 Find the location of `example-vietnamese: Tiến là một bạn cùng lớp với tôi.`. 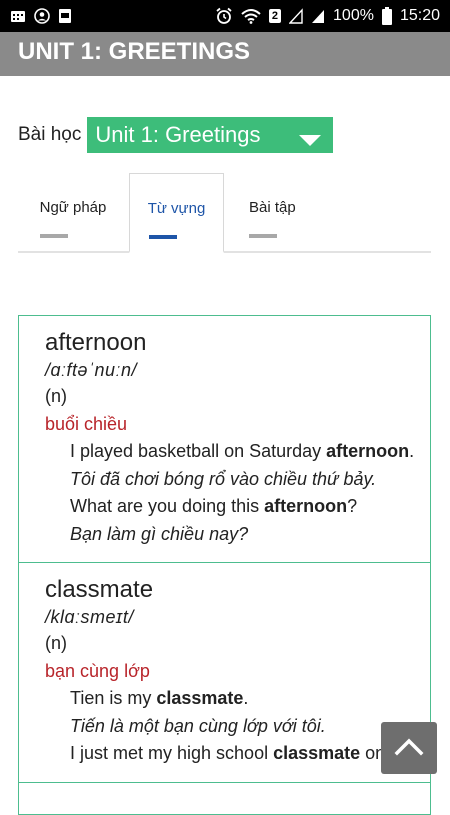

example-vietnamese: Tiến là một bạn cùng lớp với tôi. is located at coordinates (198, 725).